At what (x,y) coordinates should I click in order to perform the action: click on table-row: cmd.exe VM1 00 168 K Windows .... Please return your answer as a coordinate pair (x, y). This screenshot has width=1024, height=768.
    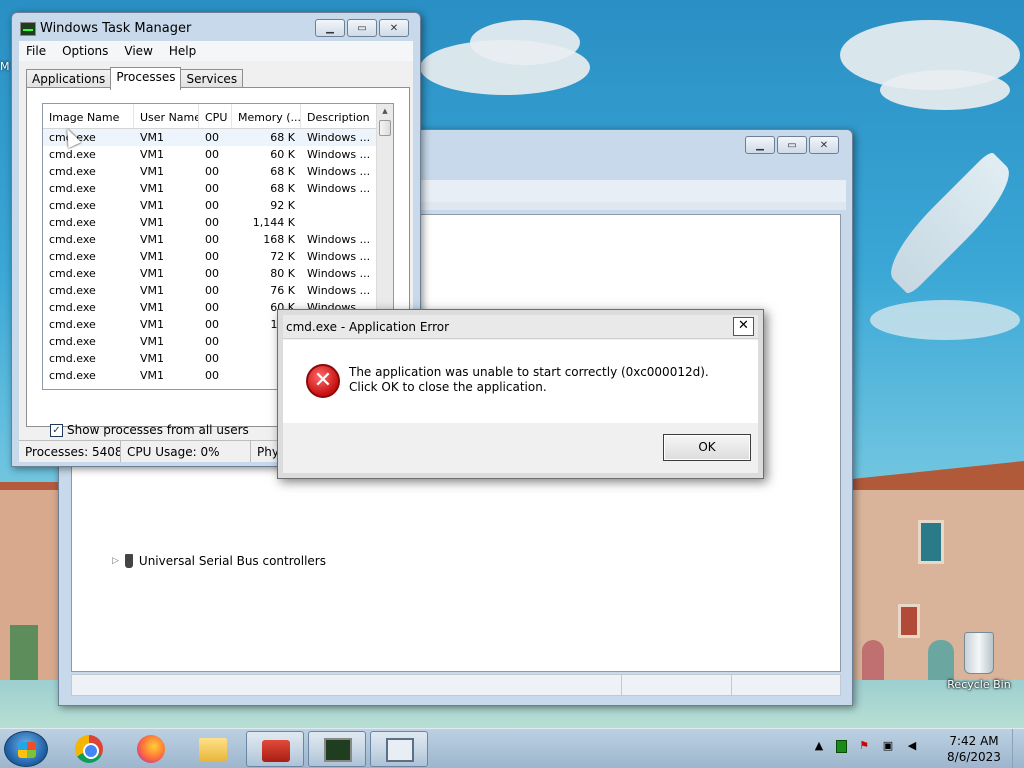
    Looking at the image, I should click on (218, 239).